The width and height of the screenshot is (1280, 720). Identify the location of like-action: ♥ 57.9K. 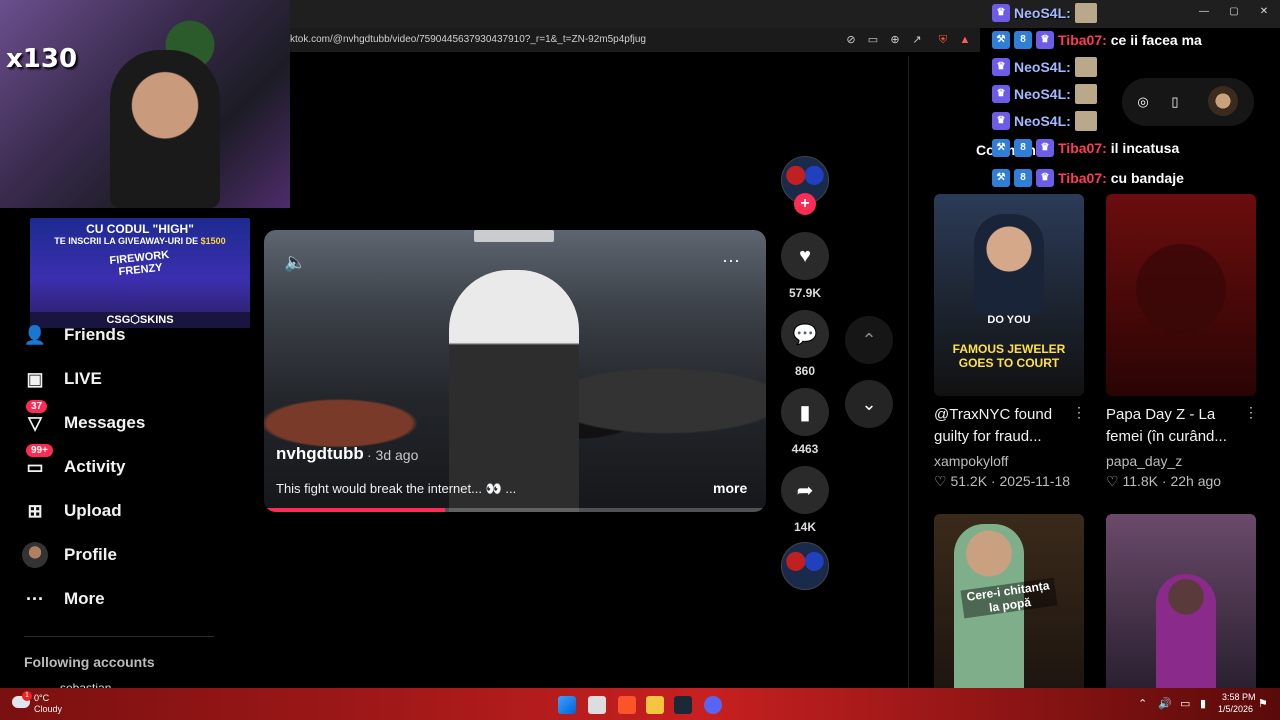
(805, 266).